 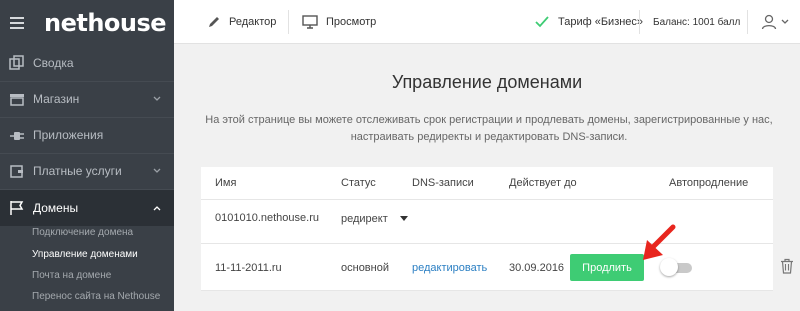 I want to click on sidebar-item-label: Магазин, so click(x=56, y=99).